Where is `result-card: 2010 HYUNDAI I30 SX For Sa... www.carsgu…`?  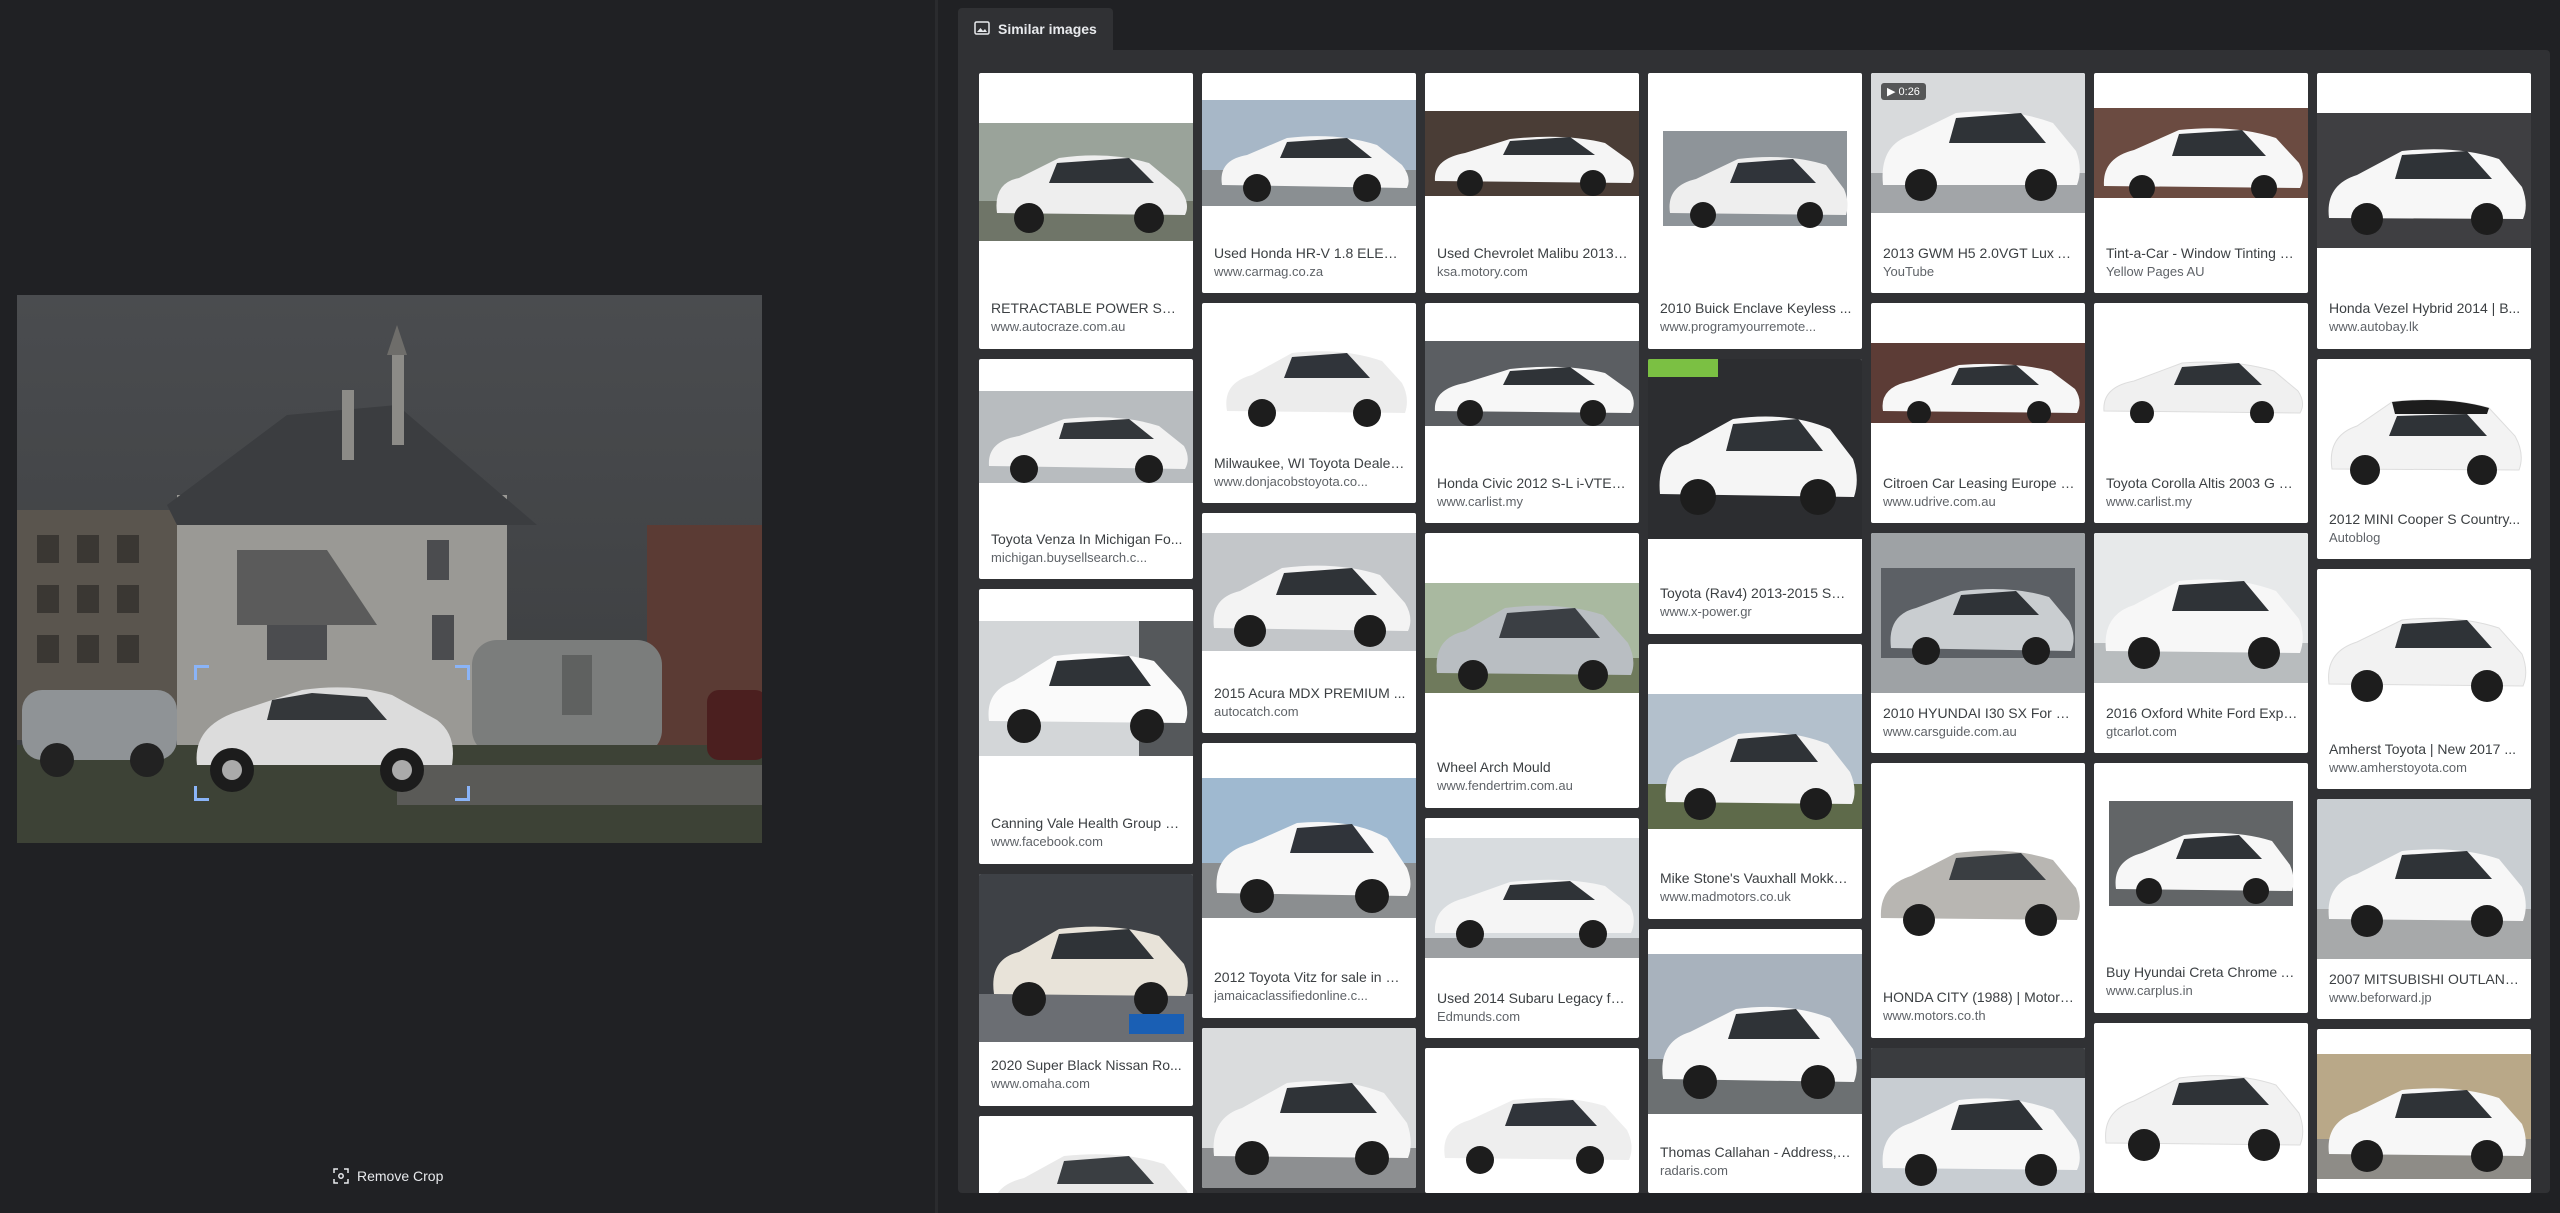 result-card: 2010 HYUNDAI I30 SX For Sa... www.carsgu… is located at coordinates (1978, 643).